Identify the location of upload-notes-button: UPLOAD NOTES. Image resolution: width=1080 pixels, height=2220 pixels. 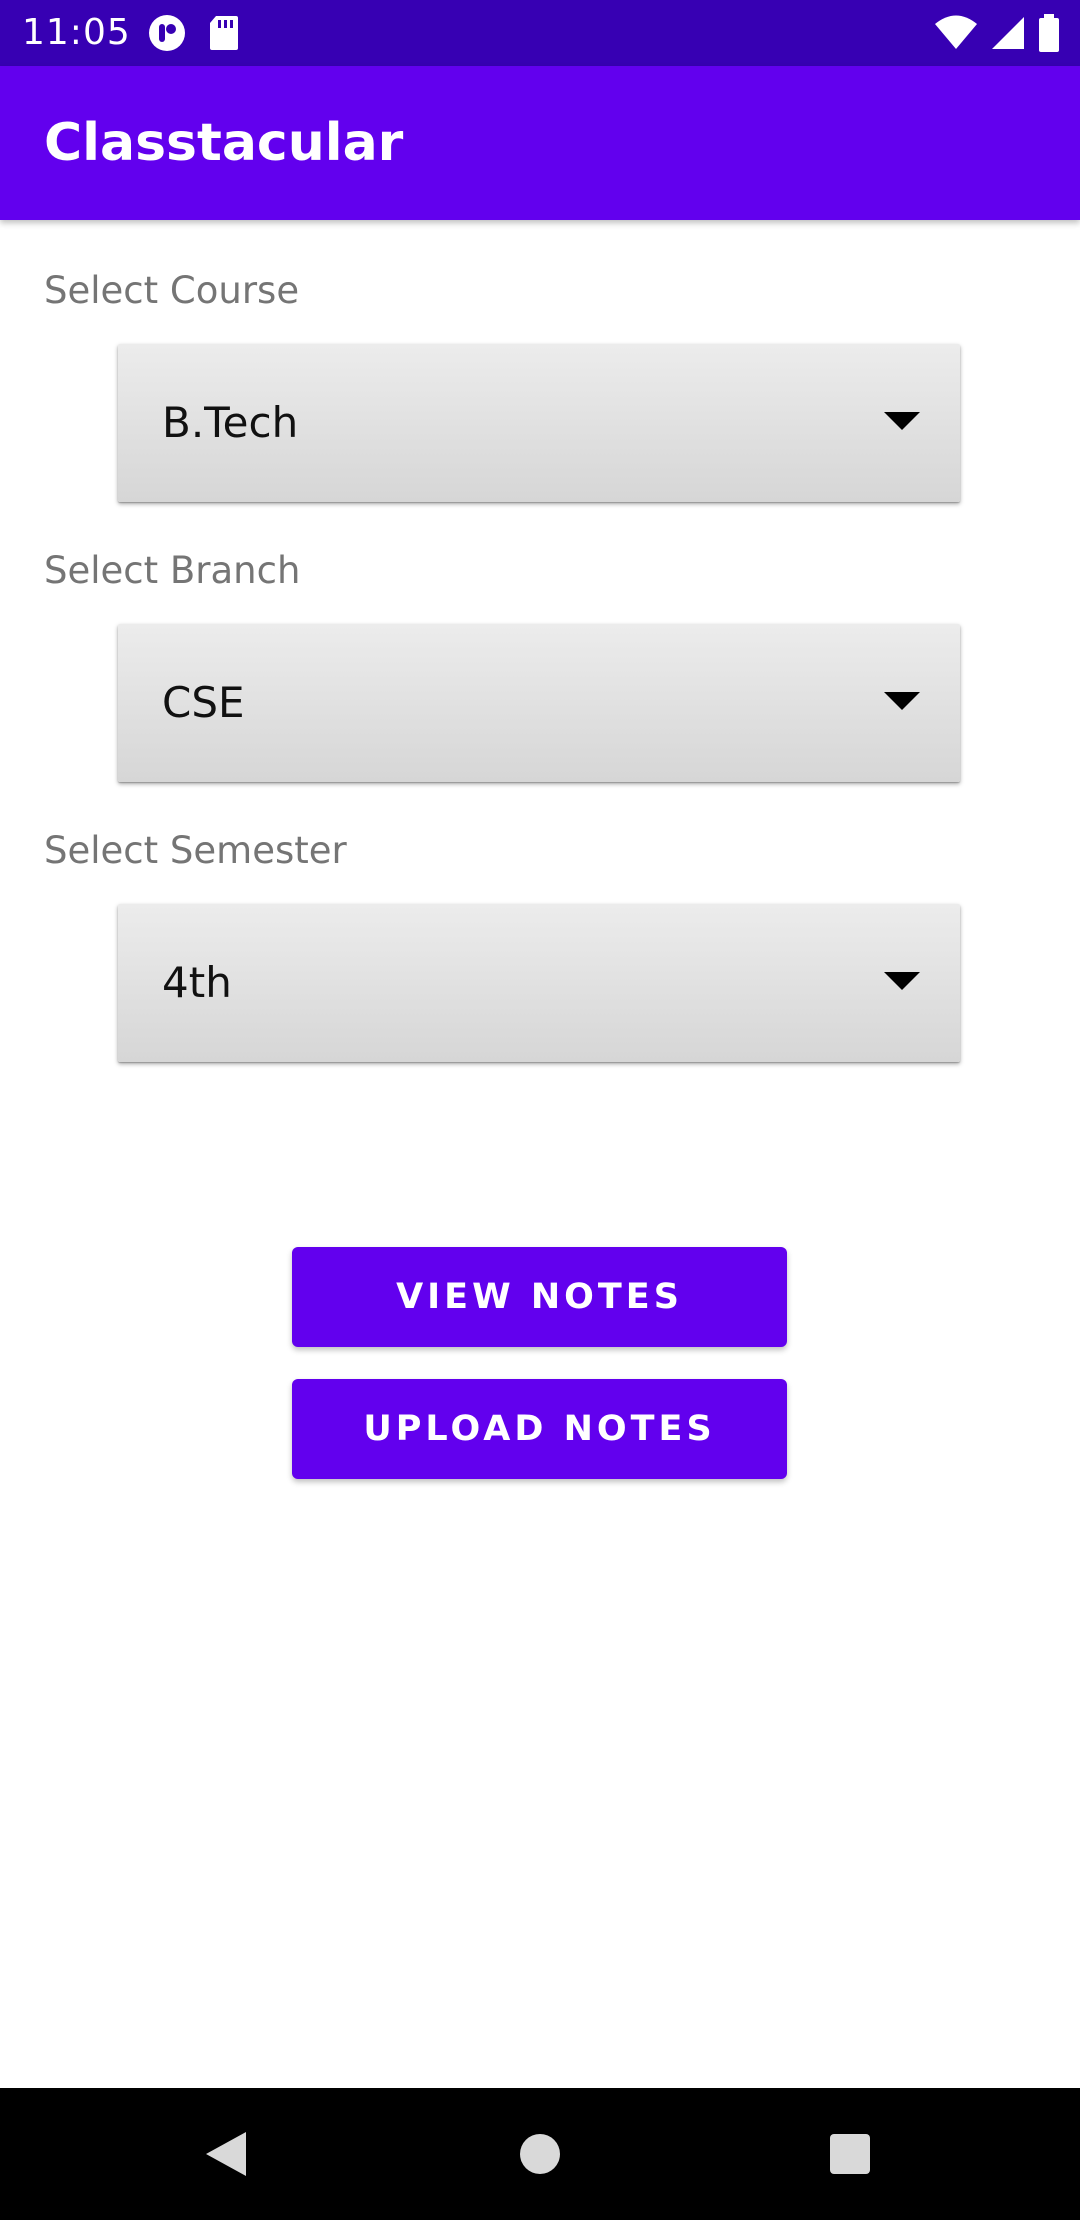
(539, 1429).